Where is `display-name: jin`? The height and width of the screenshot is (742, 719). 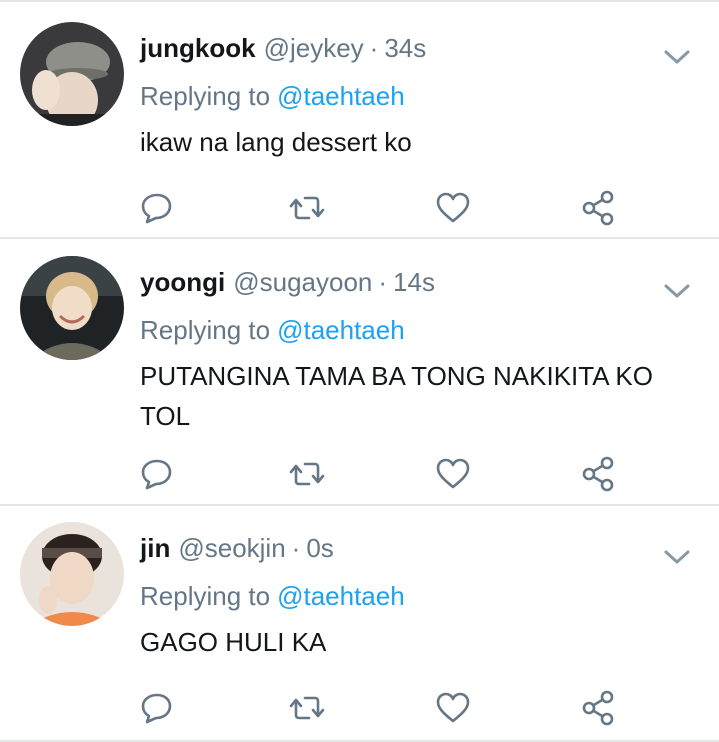
display-name: jin is located at coordinates (155, 548).